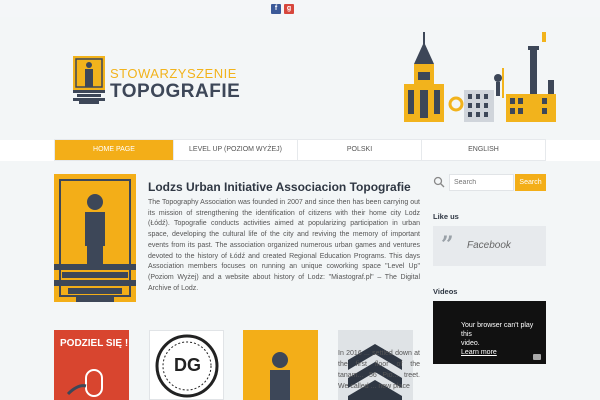 This screenshot has height=400, width=600. Describe the element at coordinates (276, 9) in the screenshot. I see `facebook-icon: f` at that location.